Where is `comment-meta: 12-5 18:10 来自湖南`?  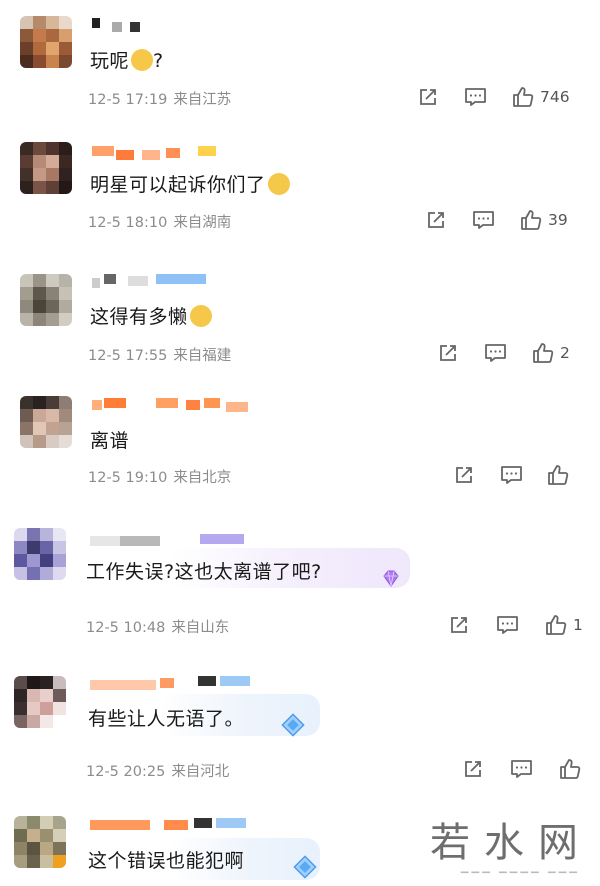 comment-meta: 12-5 18:10 来自湖南 is located at coordinates (159, 221).